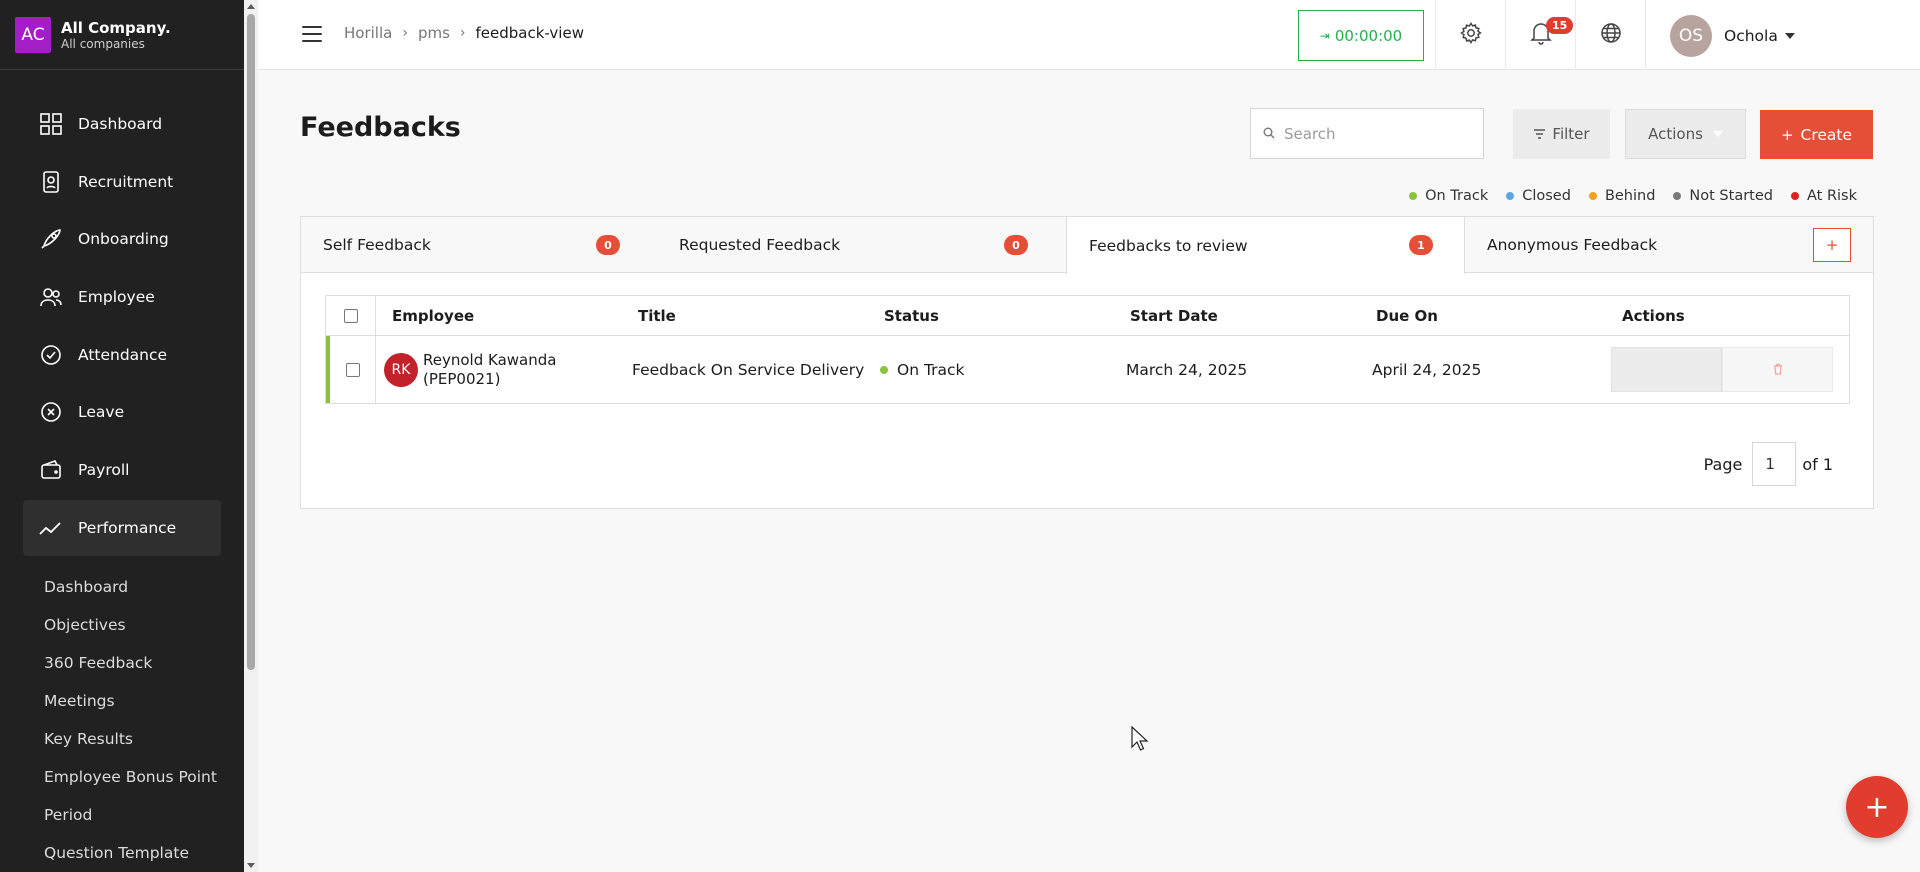  Describe the element at coordinates (657, 315) in the screenshot. I see `column-header: Title` at that location.